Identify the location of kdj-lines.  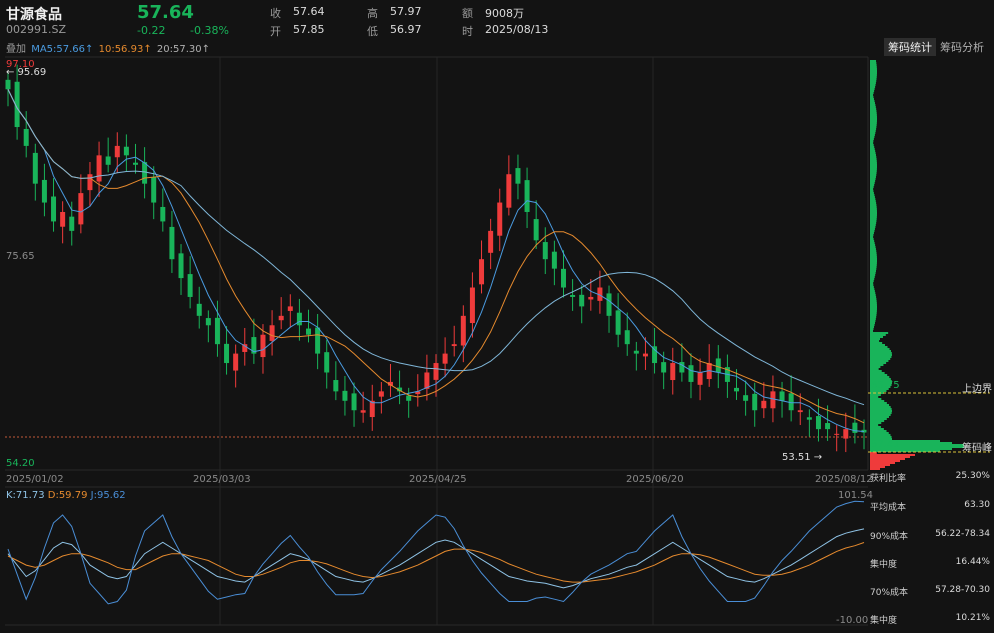
(436, 552).